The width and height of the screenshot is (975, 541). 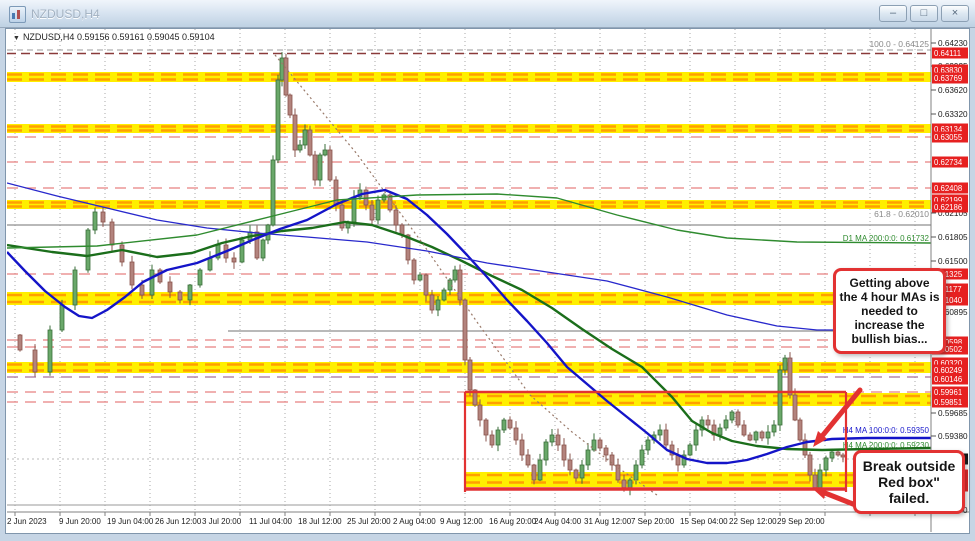 I want to click on price-tick-label: 0.63320, so click(x=953, y=114).